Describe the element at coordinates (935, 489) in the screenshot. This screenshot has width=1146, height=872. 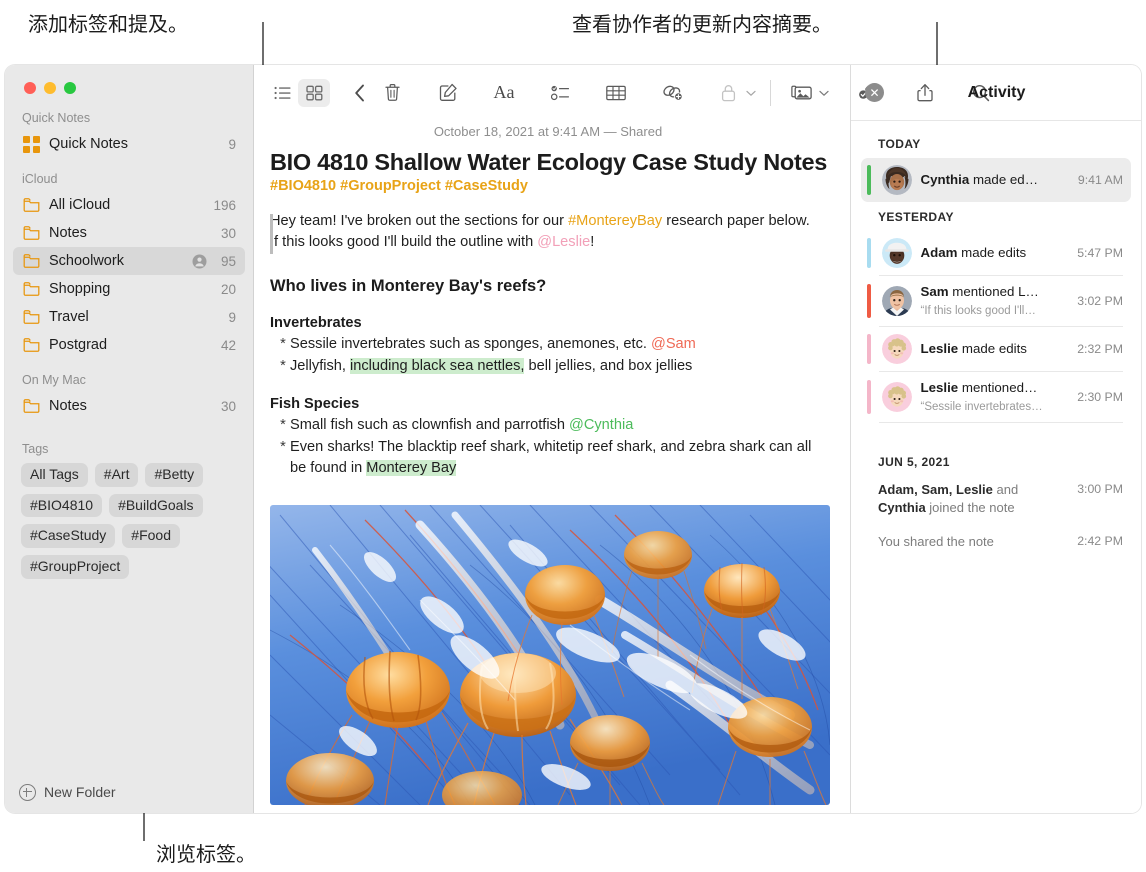
I see `activity-joined-names: Adam, Sam, Leslie` at that location.